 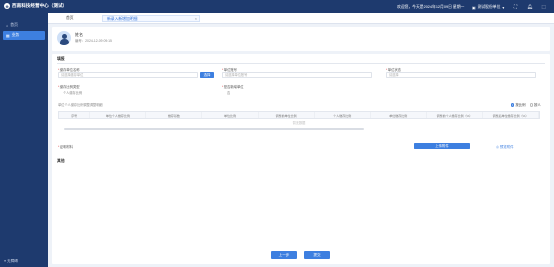 What do you see at coordinates (40, 5) in the screenshot?
I see `app-title: 西南科技经营中心（测试）` at bounding box center [40, 5].